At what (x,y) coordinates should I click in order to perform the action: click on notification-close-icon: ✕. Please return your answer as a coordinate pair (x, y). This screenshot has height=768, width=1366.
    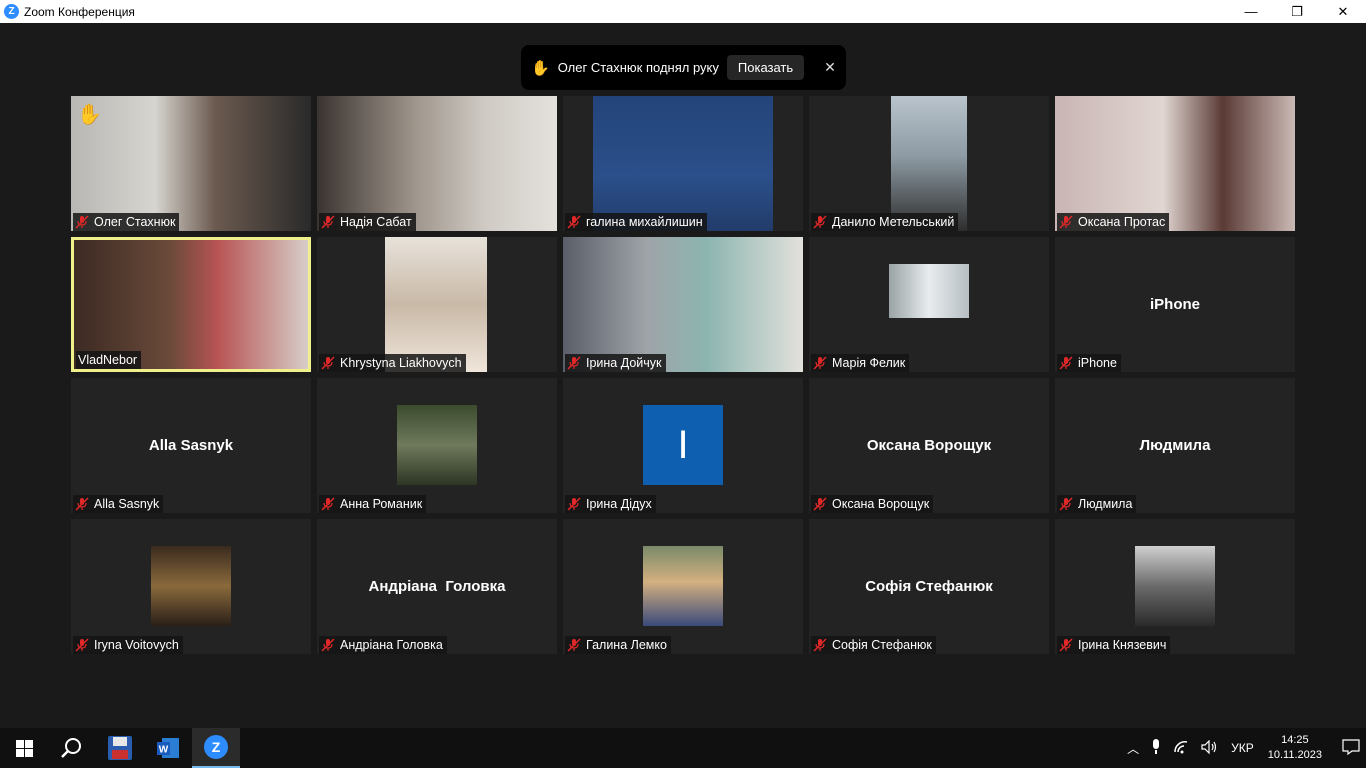
    Looking at the image, I should click on (830, 67).